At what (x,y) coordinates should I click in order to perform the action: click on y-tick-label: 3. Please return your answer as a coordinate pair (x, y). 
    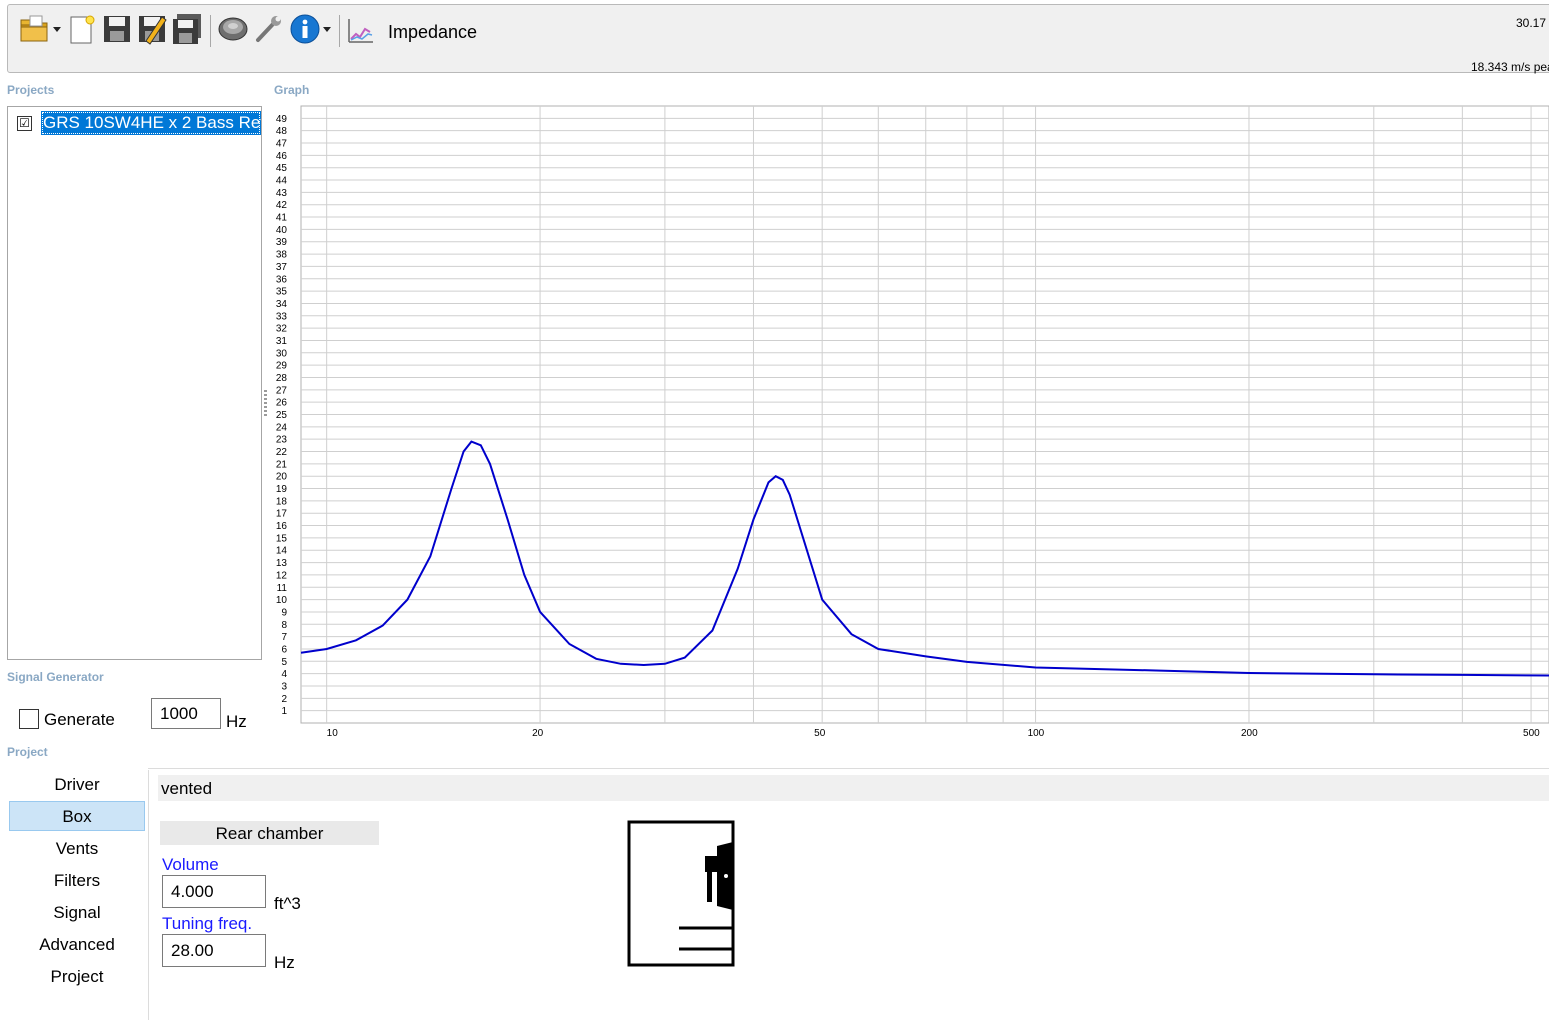
    Looking at the image, I should click on (284, 686).